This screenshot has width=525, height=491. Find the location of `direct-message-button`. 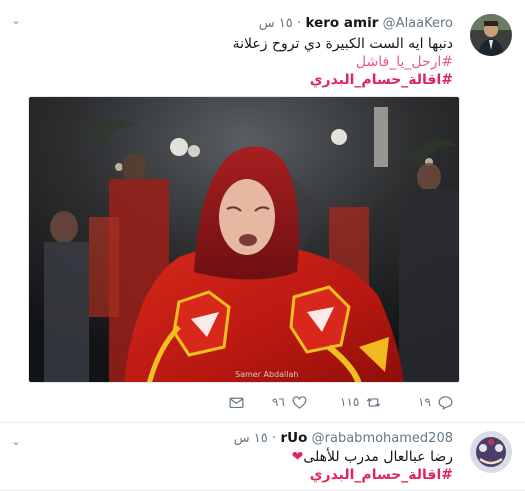

direct-message-button is located at coordinates (236, 402).